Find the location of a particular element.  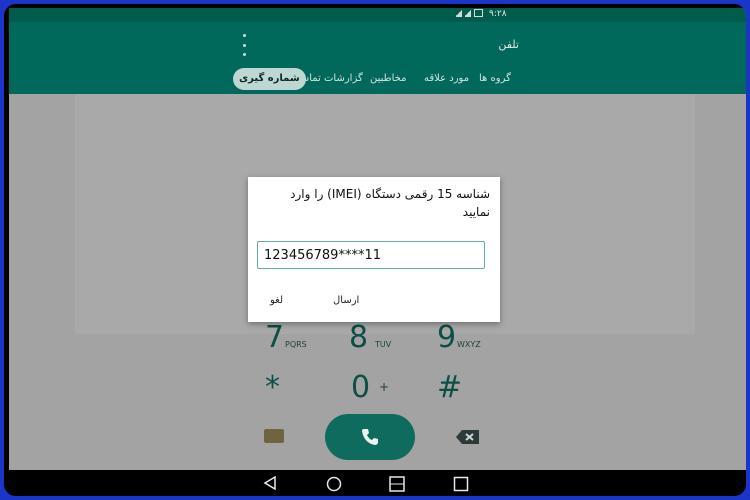

navigation-bar is located at coordinates (375, 483).